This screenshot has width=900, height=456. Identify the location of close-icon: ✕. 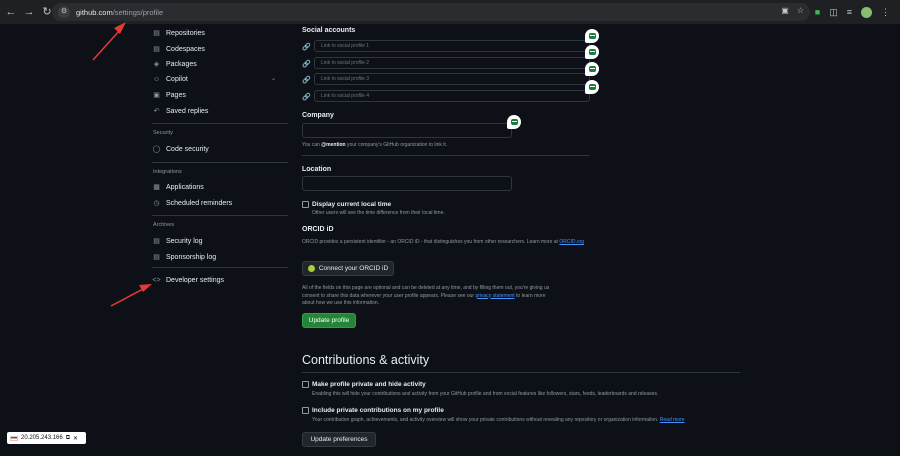
(75, 438).